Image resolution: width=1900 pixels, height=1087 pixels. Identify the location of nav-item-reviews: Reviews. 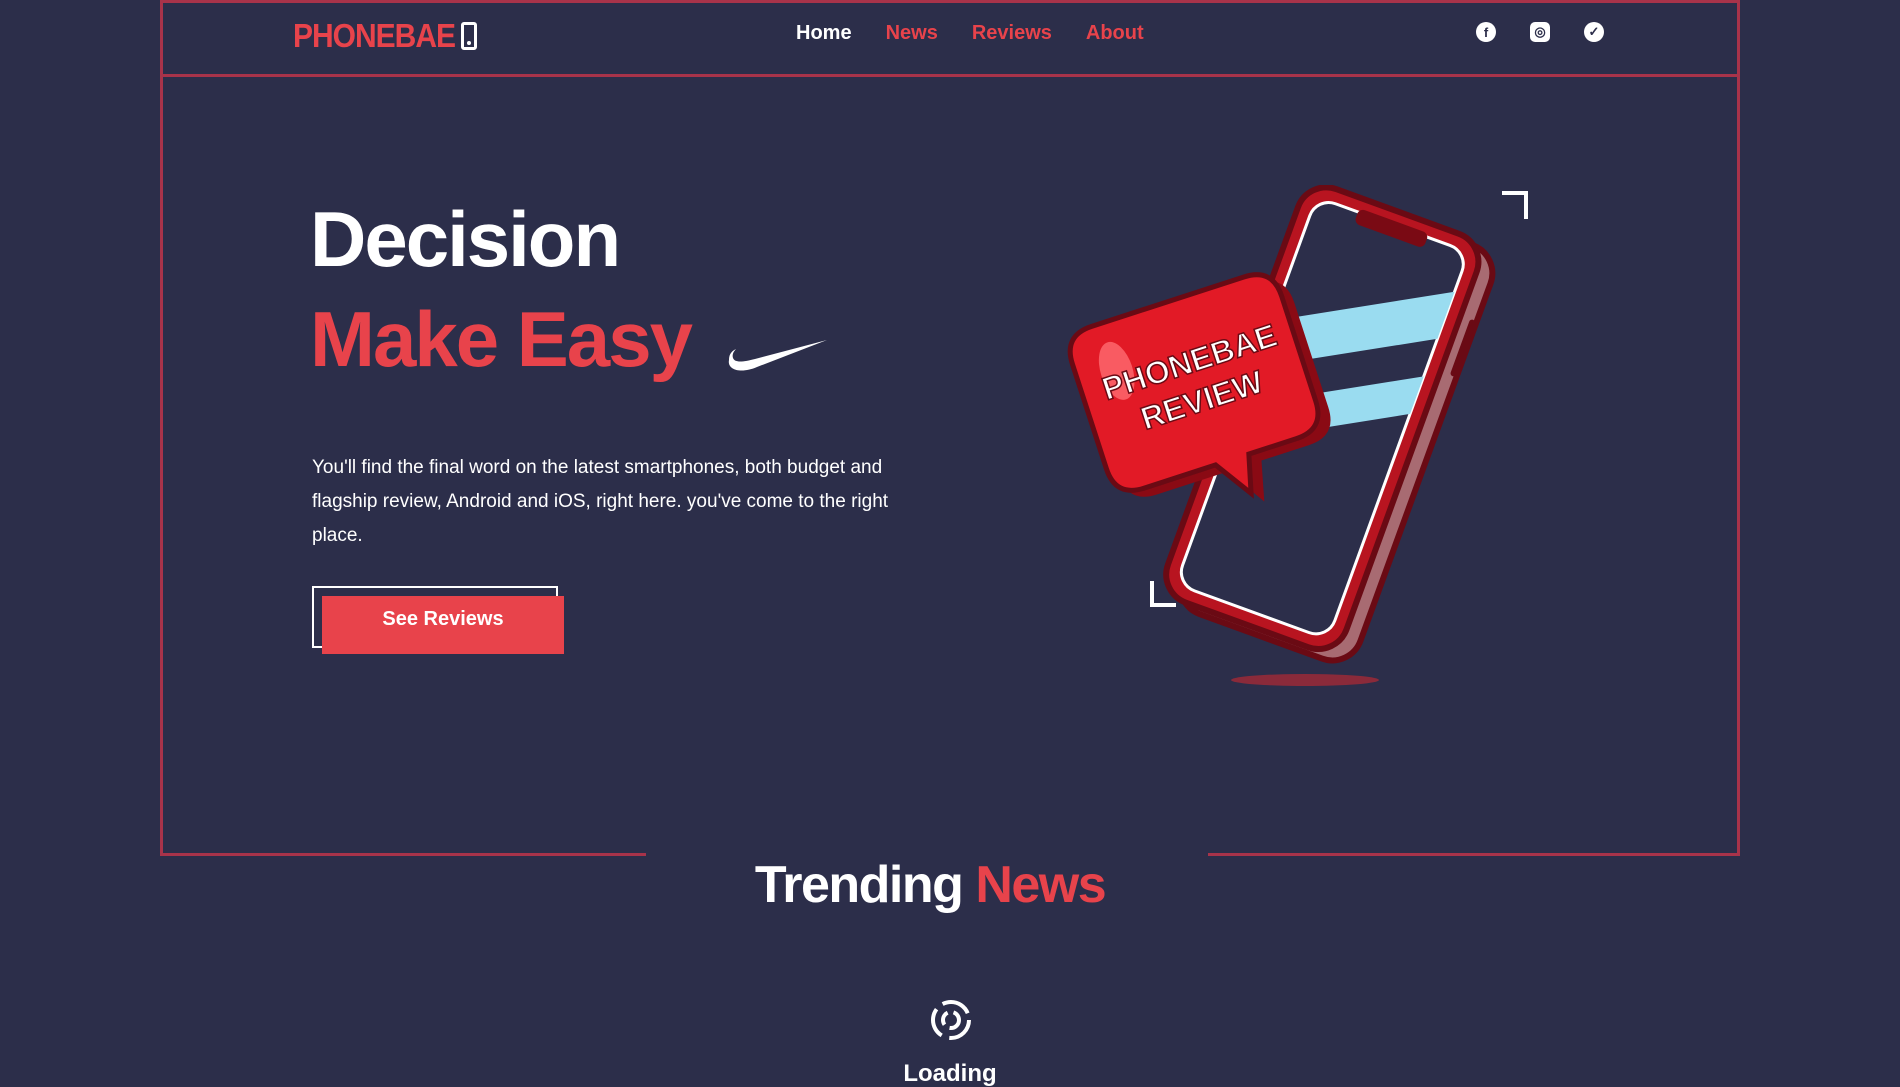
(1012, 33).